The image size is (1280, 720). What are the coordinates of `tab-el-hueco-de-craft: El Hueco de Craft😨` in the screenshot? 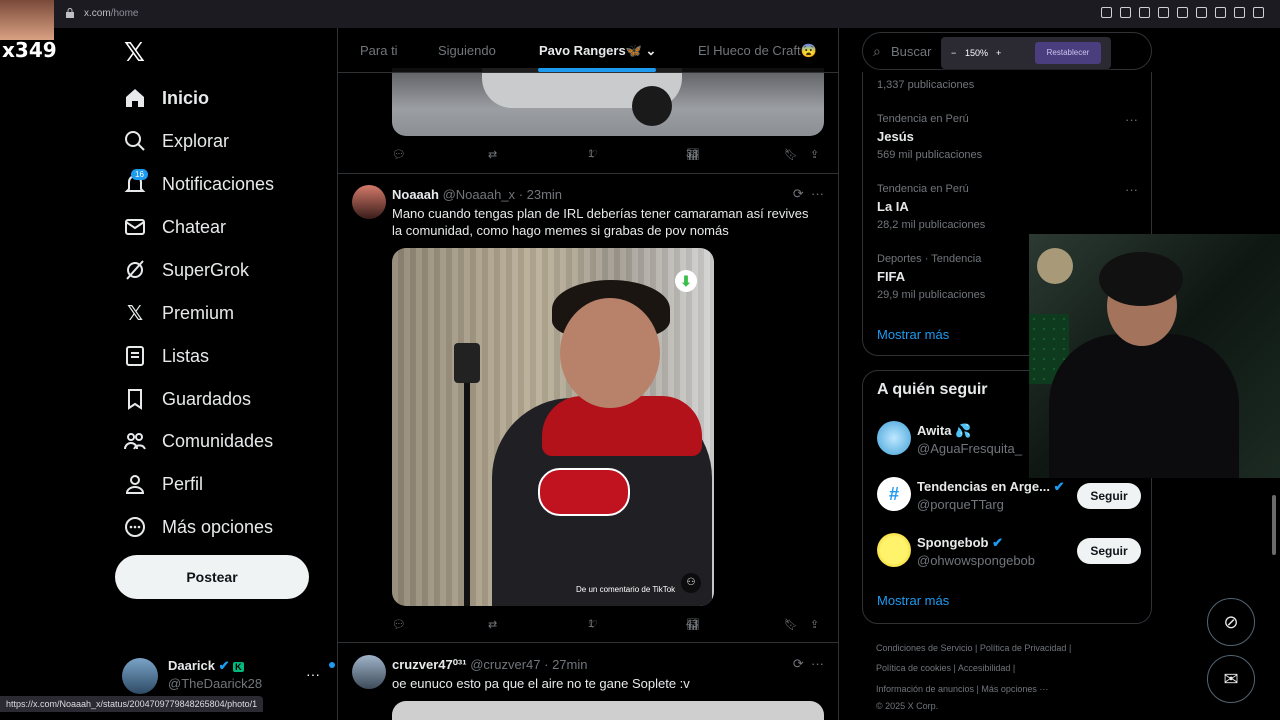 It's located at (757, 51).